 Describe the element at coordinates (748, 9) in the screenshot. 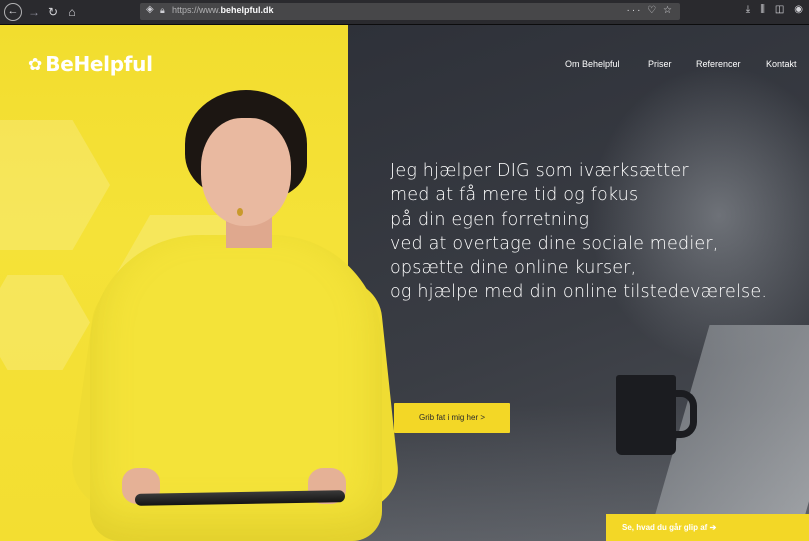

I see `download-icon: ⤓` at that location.